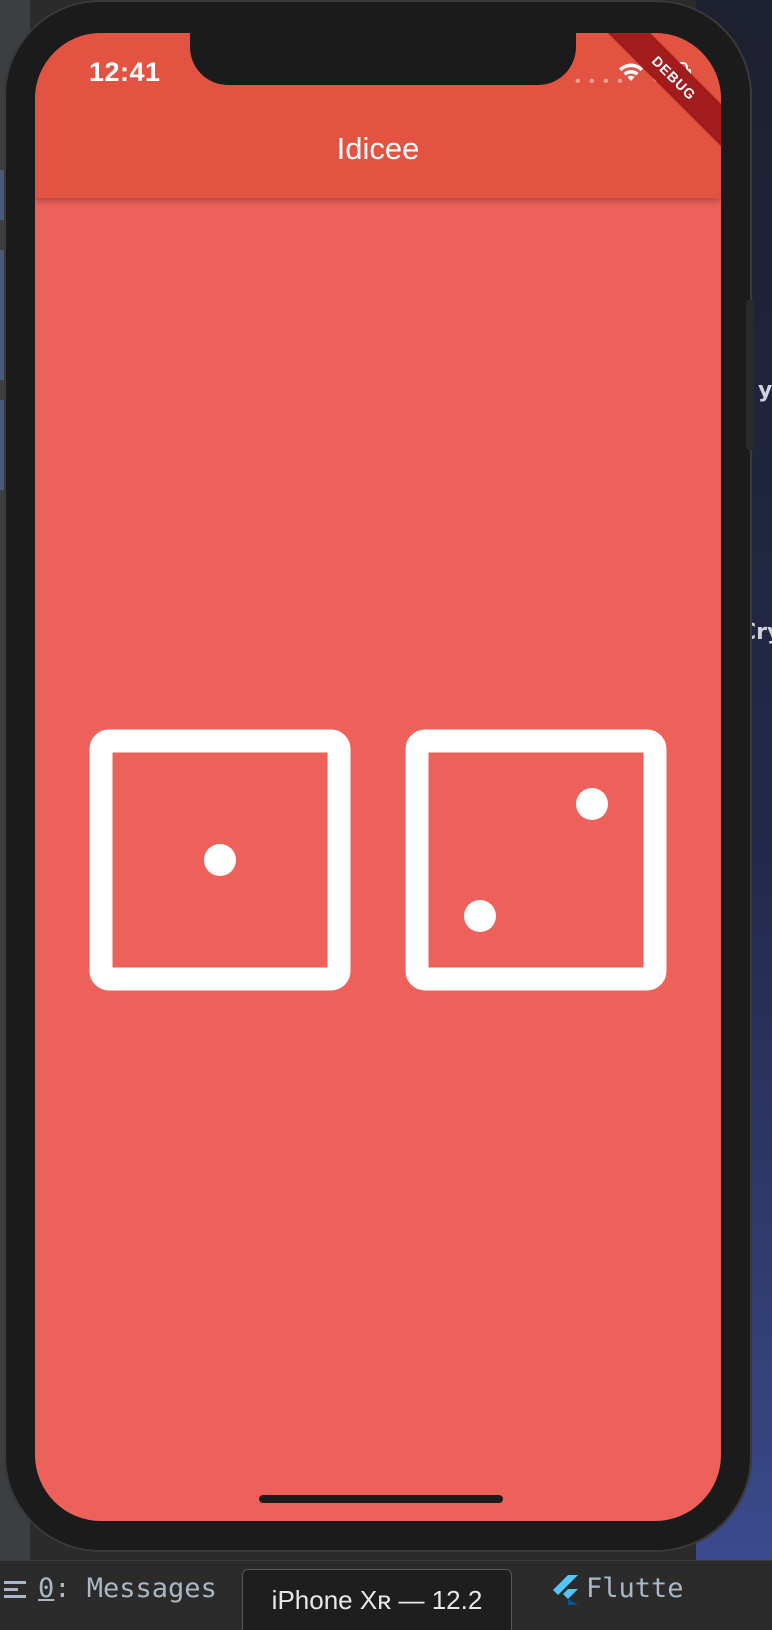  Describe the element at coordinates (125, 72) in the screenshot. I see `status-time: 12:41` at that location.